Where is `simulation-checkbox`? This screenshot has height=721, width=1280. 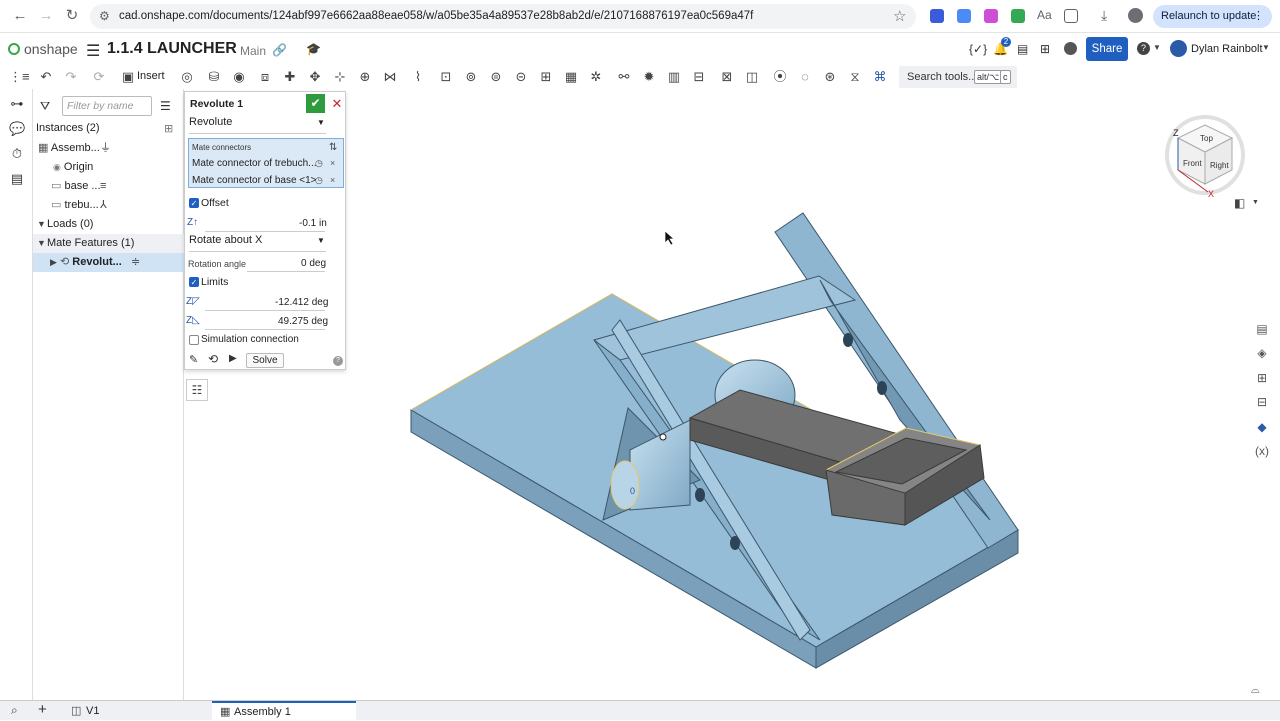
simulation-checkbox is located at coordinates (194, 340).